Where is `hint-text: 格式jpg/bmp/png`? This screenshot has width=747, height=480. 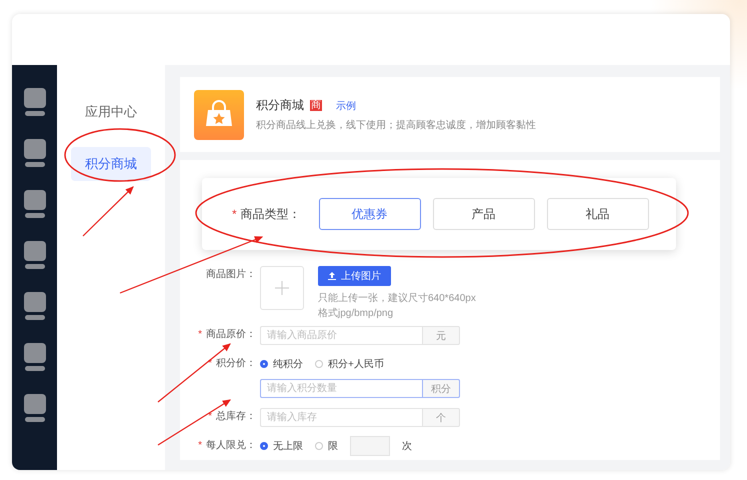 hint-text: 格式jpg/bmp/png is located at coordinates (356, 314).